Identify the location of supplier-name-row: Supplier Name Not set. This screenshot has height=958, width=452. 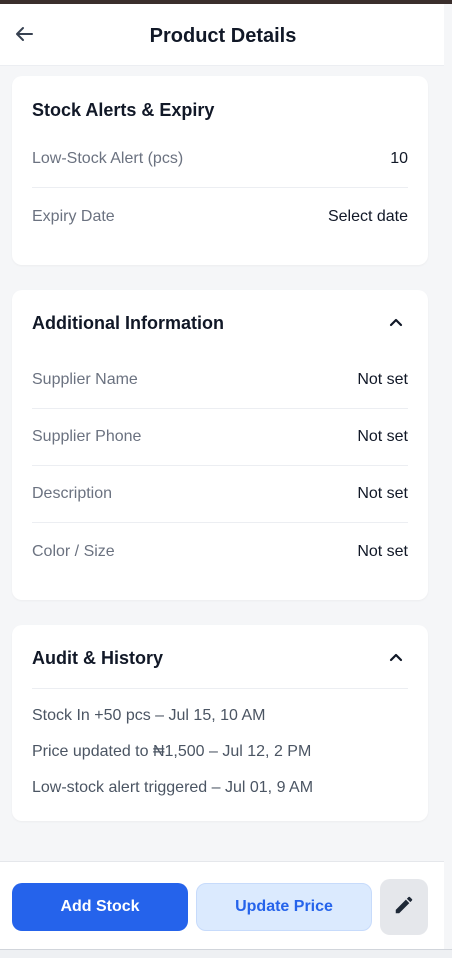
(220, 380).